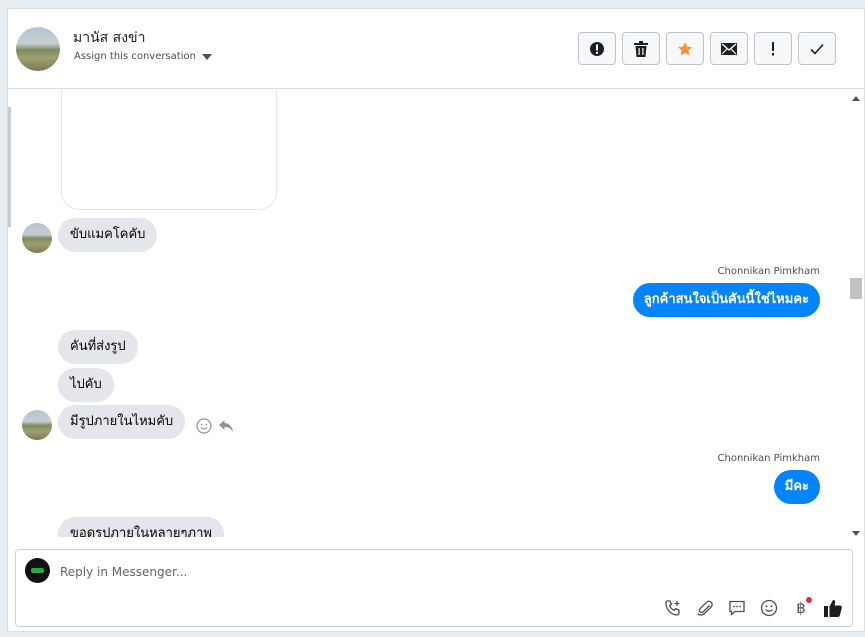 The height and width of the screenshot is (637, 865). What do you see at coordinates (109, 38) in the screenshot?
I see `contact-name: มานัส สงข่า` at bounding box center [109, 38].